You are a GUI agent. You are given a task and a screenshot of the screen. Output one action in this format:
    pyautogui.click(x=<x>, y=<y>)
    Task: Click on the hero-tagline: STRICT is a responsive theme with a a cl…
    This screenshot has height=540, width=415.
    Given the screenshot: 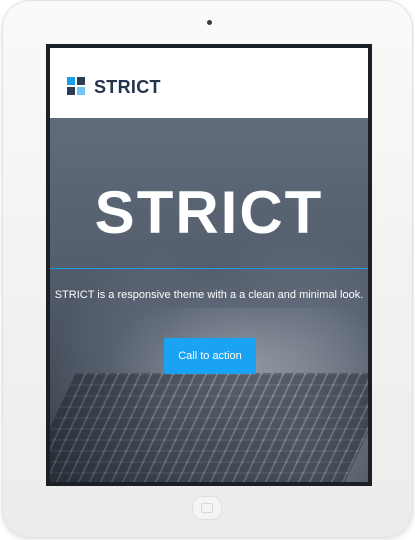 What is the action you would take?
    pyautogui.click(x=209, y=295)
    